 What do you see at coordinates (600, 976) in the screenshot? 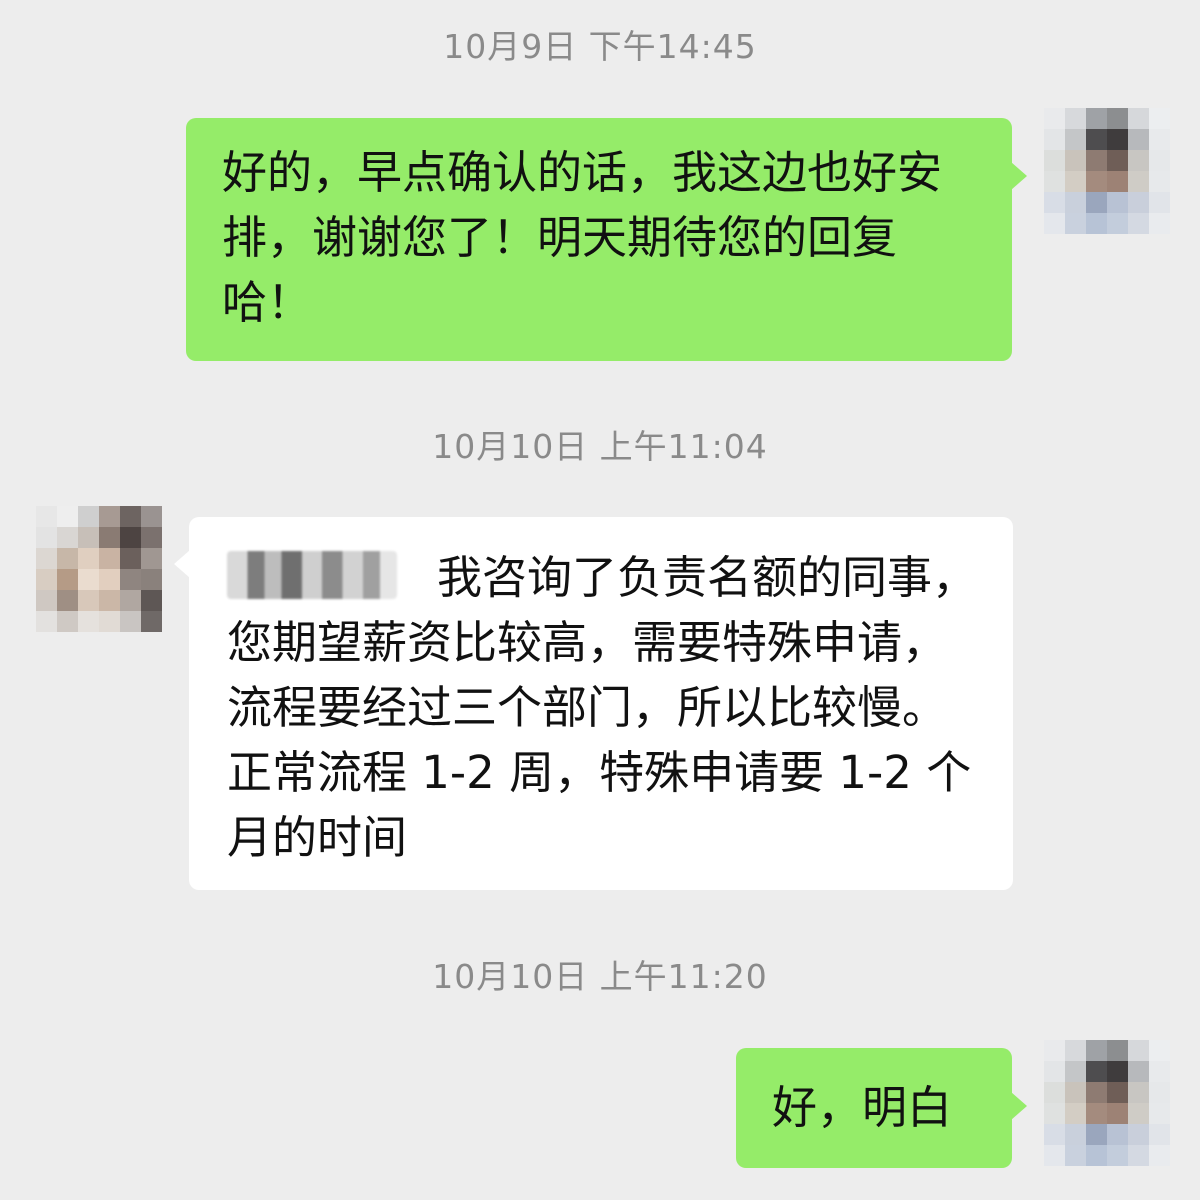
I see `message-timestamp: 10月10日 上午11:20` at bounding box center [600, 976].